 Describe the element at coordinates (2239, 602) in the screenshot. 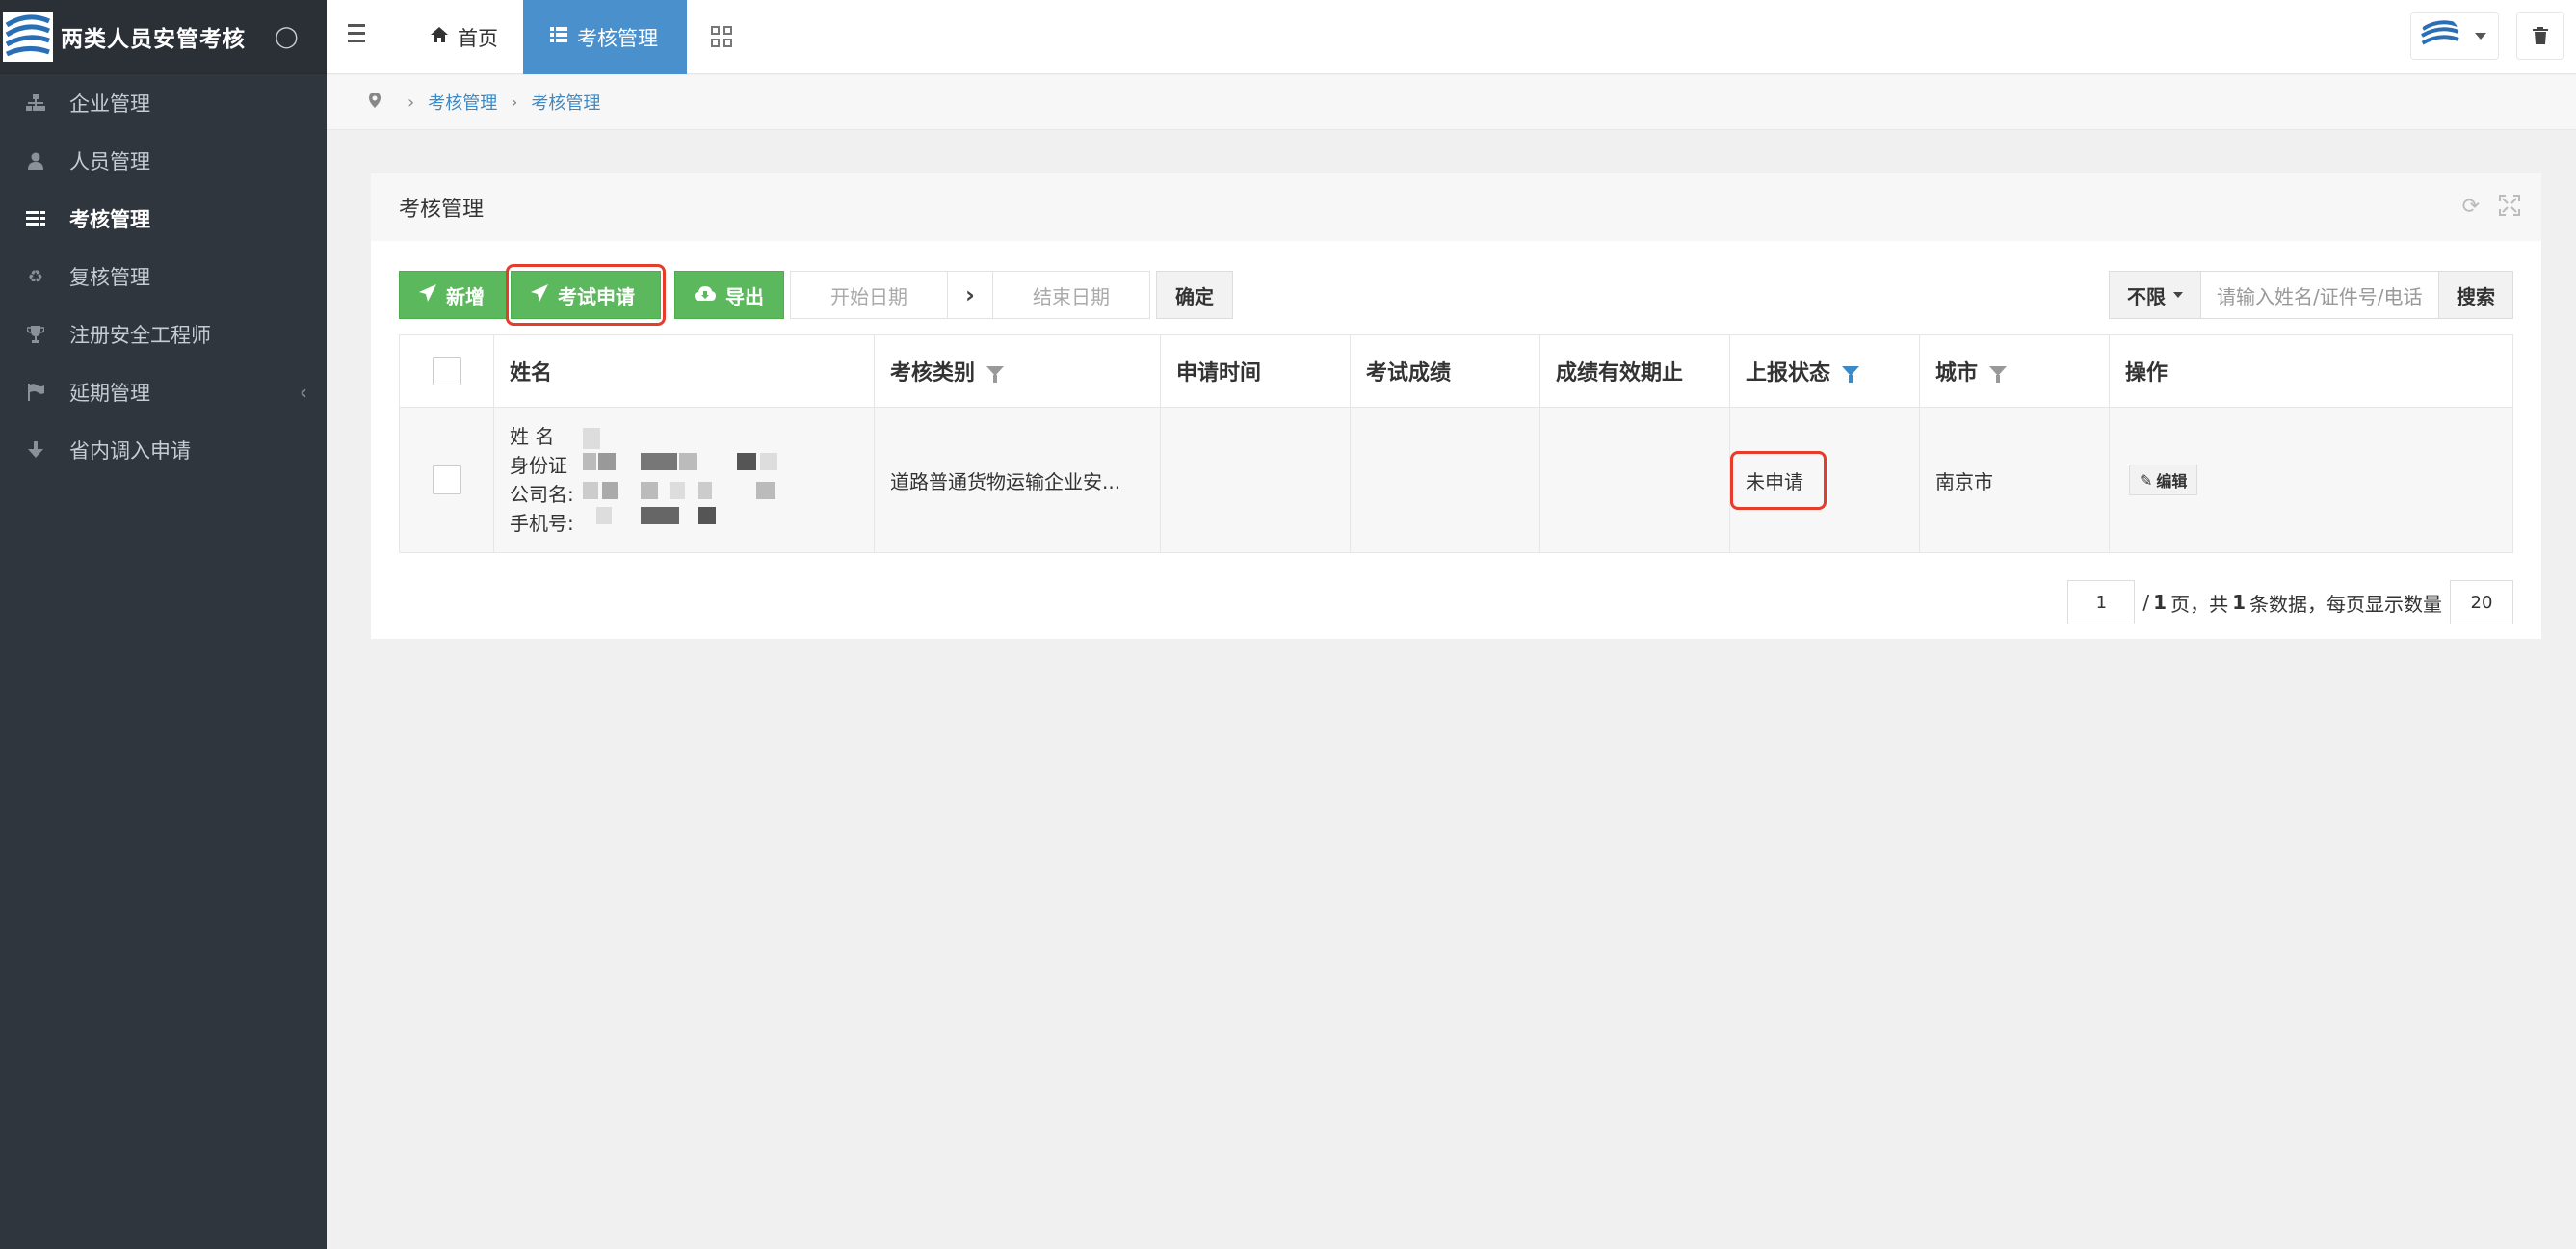

I see `total-records: 1` at that location.